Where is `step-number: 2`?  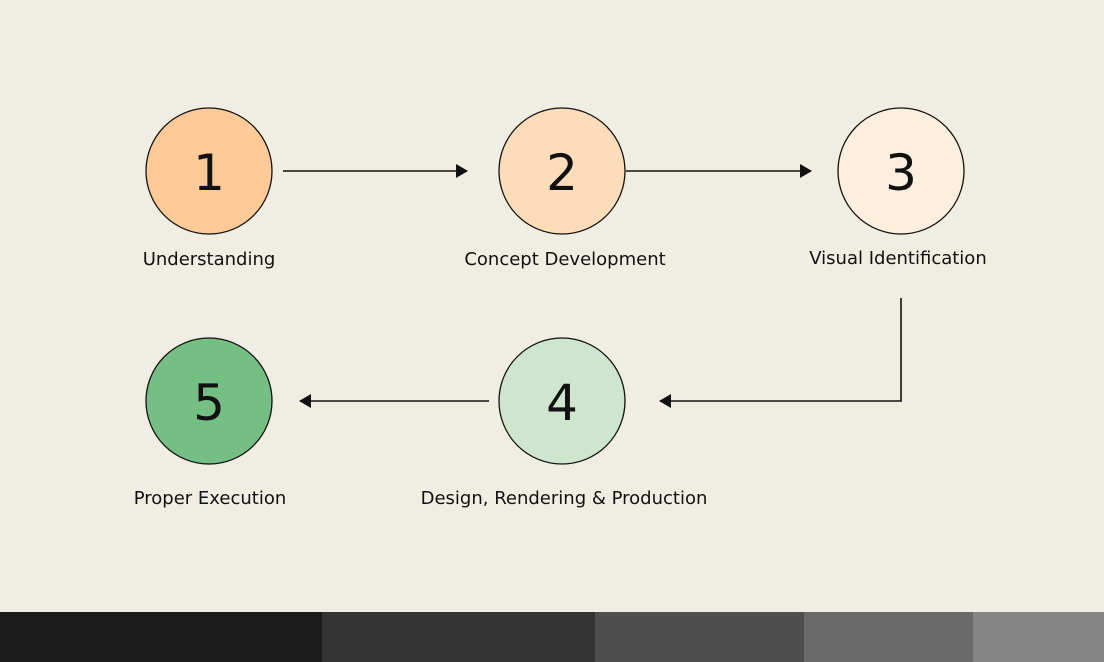 step-number: 2 is located at coordinates (562, 173).